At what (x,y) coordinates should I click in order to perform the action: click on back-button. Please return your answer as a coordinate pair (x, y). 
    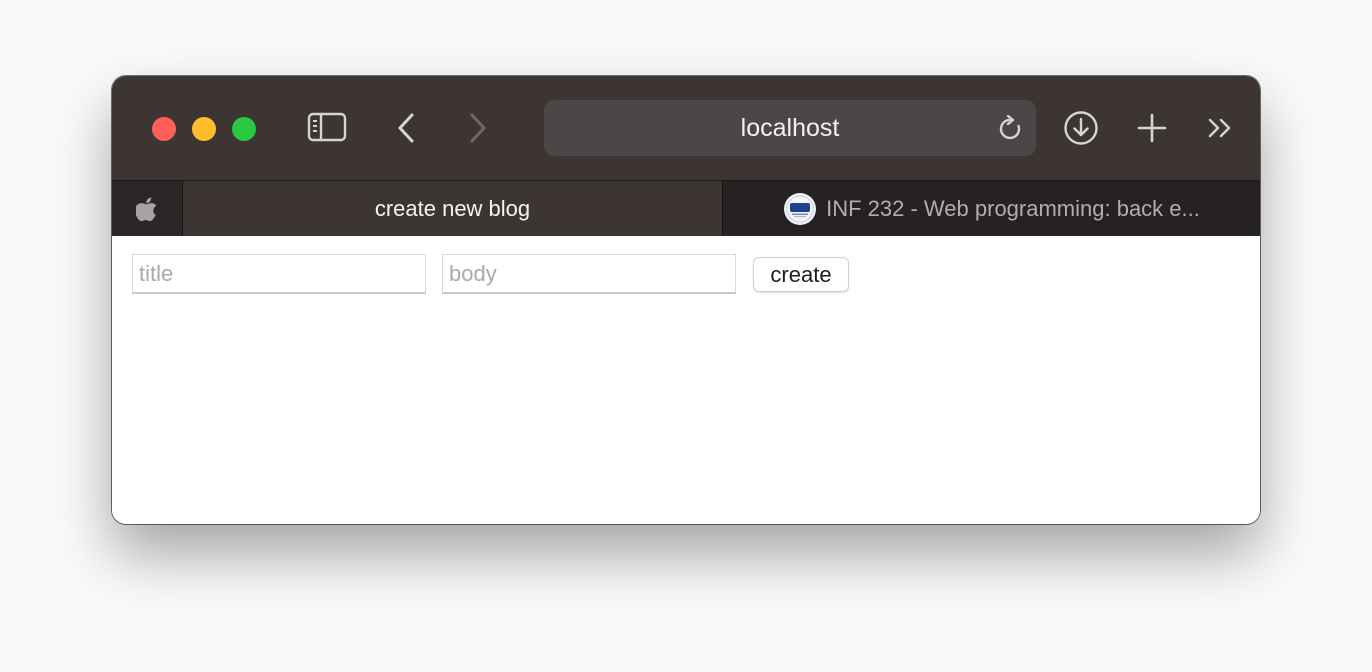
    Looking at the image, I should click on (406, 128).